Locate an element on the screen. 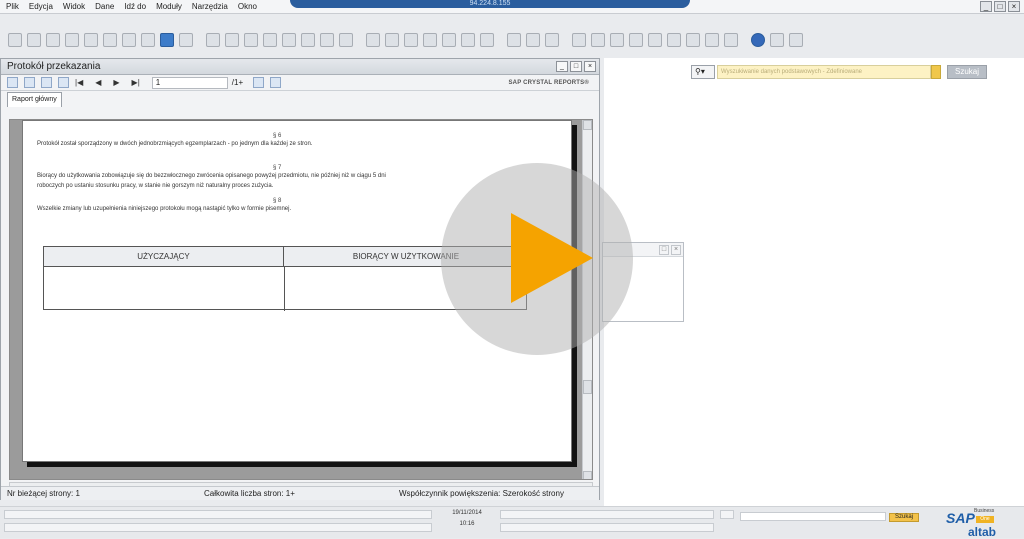 The image size is (1024, 539). status-date: 19/11/2014 is located at coordinates (467, 513).